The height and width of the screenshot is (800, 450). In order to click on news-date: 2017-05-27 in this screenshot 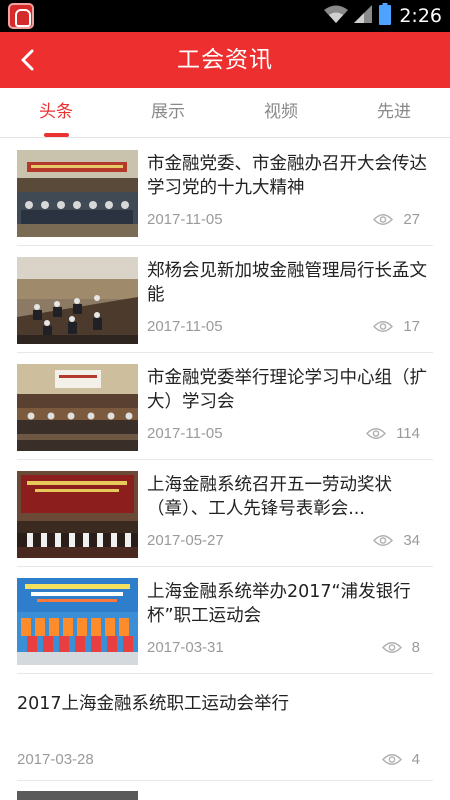, I will do `click(185, 540)`.